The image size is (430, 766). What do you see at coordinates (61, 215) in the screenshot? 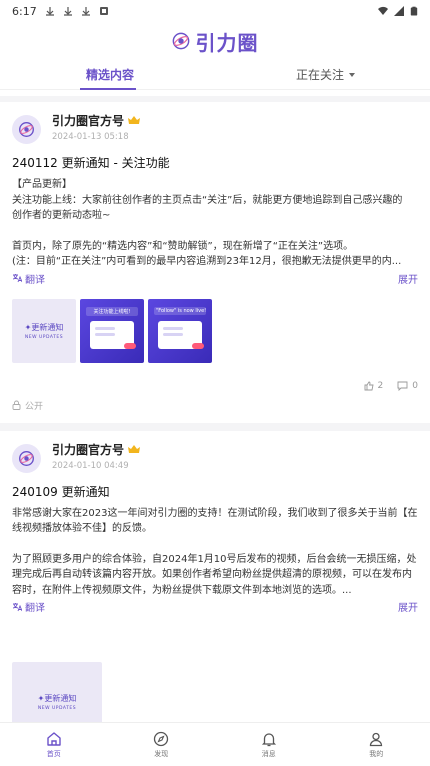
I see `post-body-line: 创作者的更新动态啦~` at bounding box center [61, 215].